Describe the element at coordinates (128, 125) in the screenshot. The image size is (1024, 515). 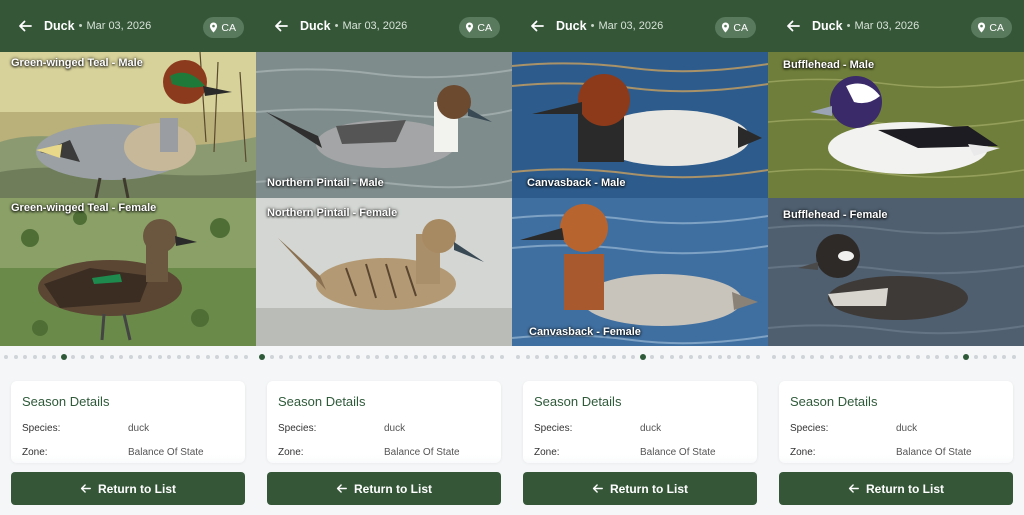
I see `duck-photo-male: Green-winged Teal - Male` at that location.